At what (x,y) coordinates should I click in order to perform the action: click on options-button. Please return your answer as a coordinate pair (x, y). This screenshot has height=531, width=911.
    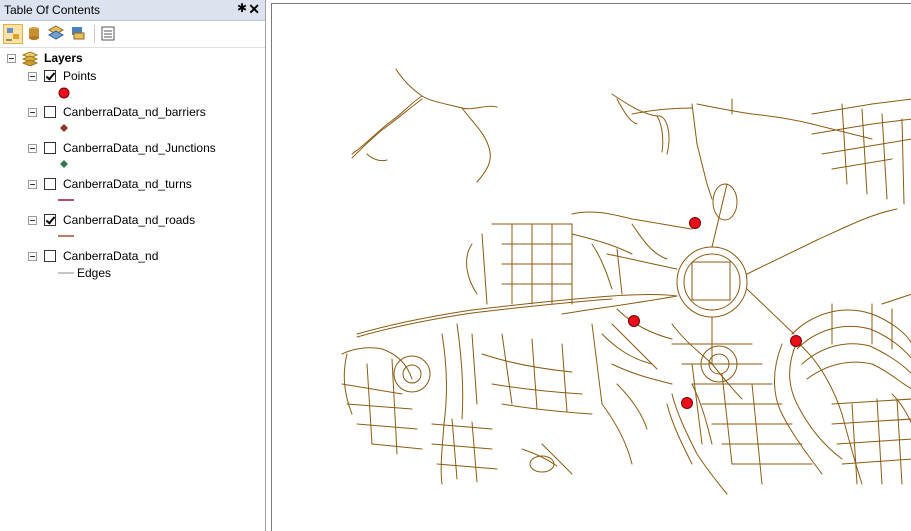
    Looking at the image, I should click on (109, 34).